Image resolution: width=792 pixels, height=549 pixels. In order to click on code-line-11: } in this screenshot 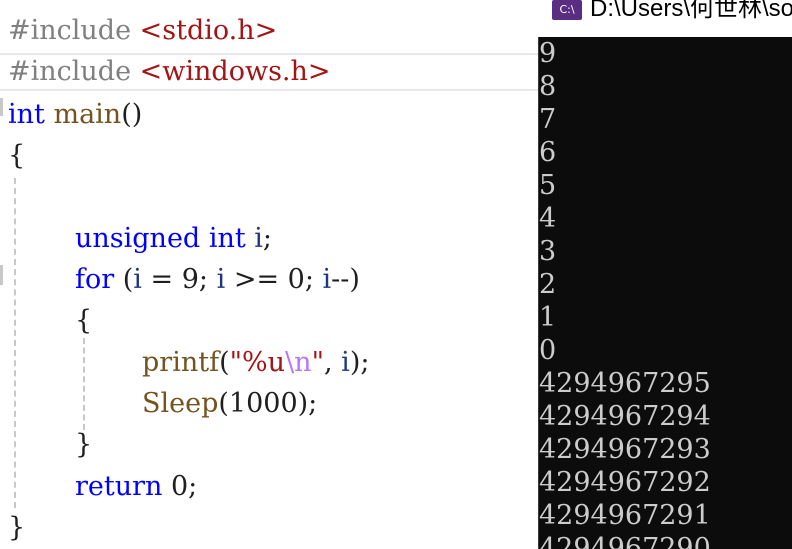, I will do `click(269, 444)`.